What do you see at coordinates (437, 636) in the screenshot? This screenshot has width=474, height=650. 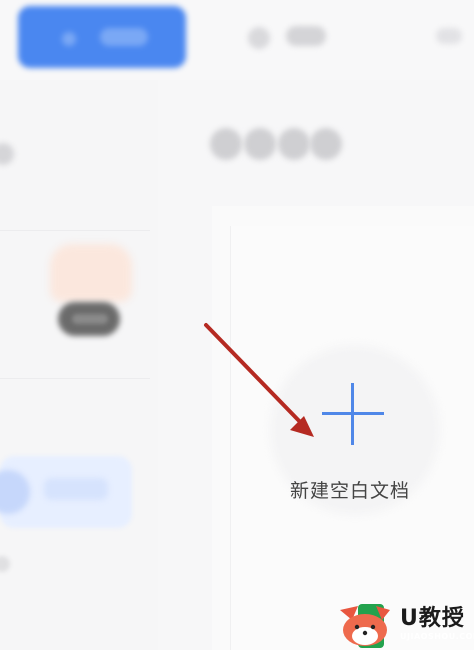 I see `watermark-domain: UJIAOSHOU.COM` at bounding box center [437, 636].